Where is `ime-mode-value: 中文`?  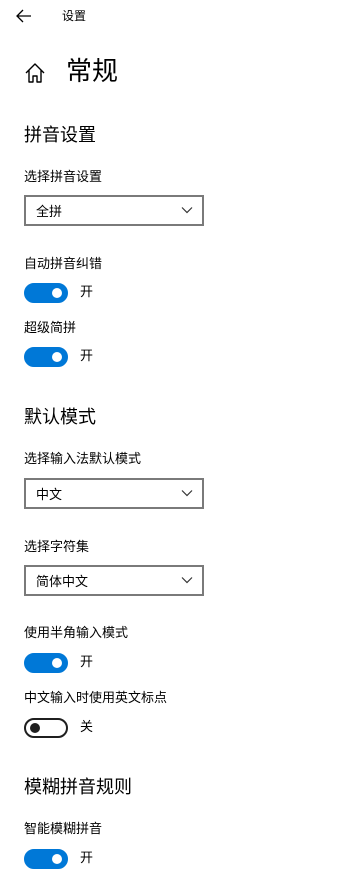 ime-mode-value: 中文 is located at coordinates (49, 495).